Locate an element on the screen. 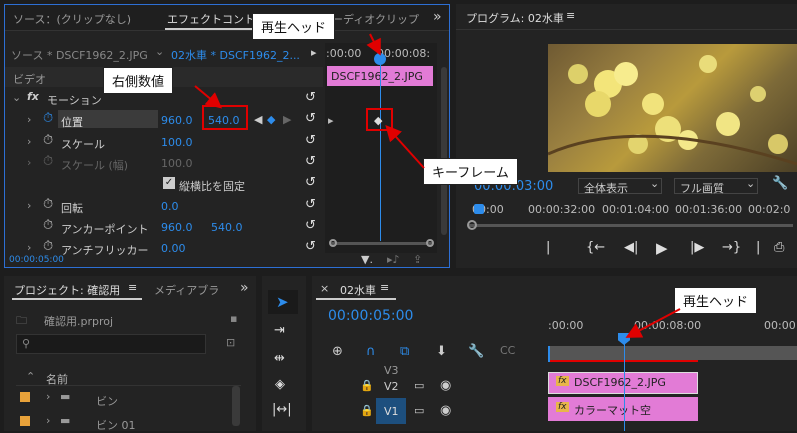 This screenshot has width=797, height=433. fx-icon: fx is located at coordinates (33, 96).